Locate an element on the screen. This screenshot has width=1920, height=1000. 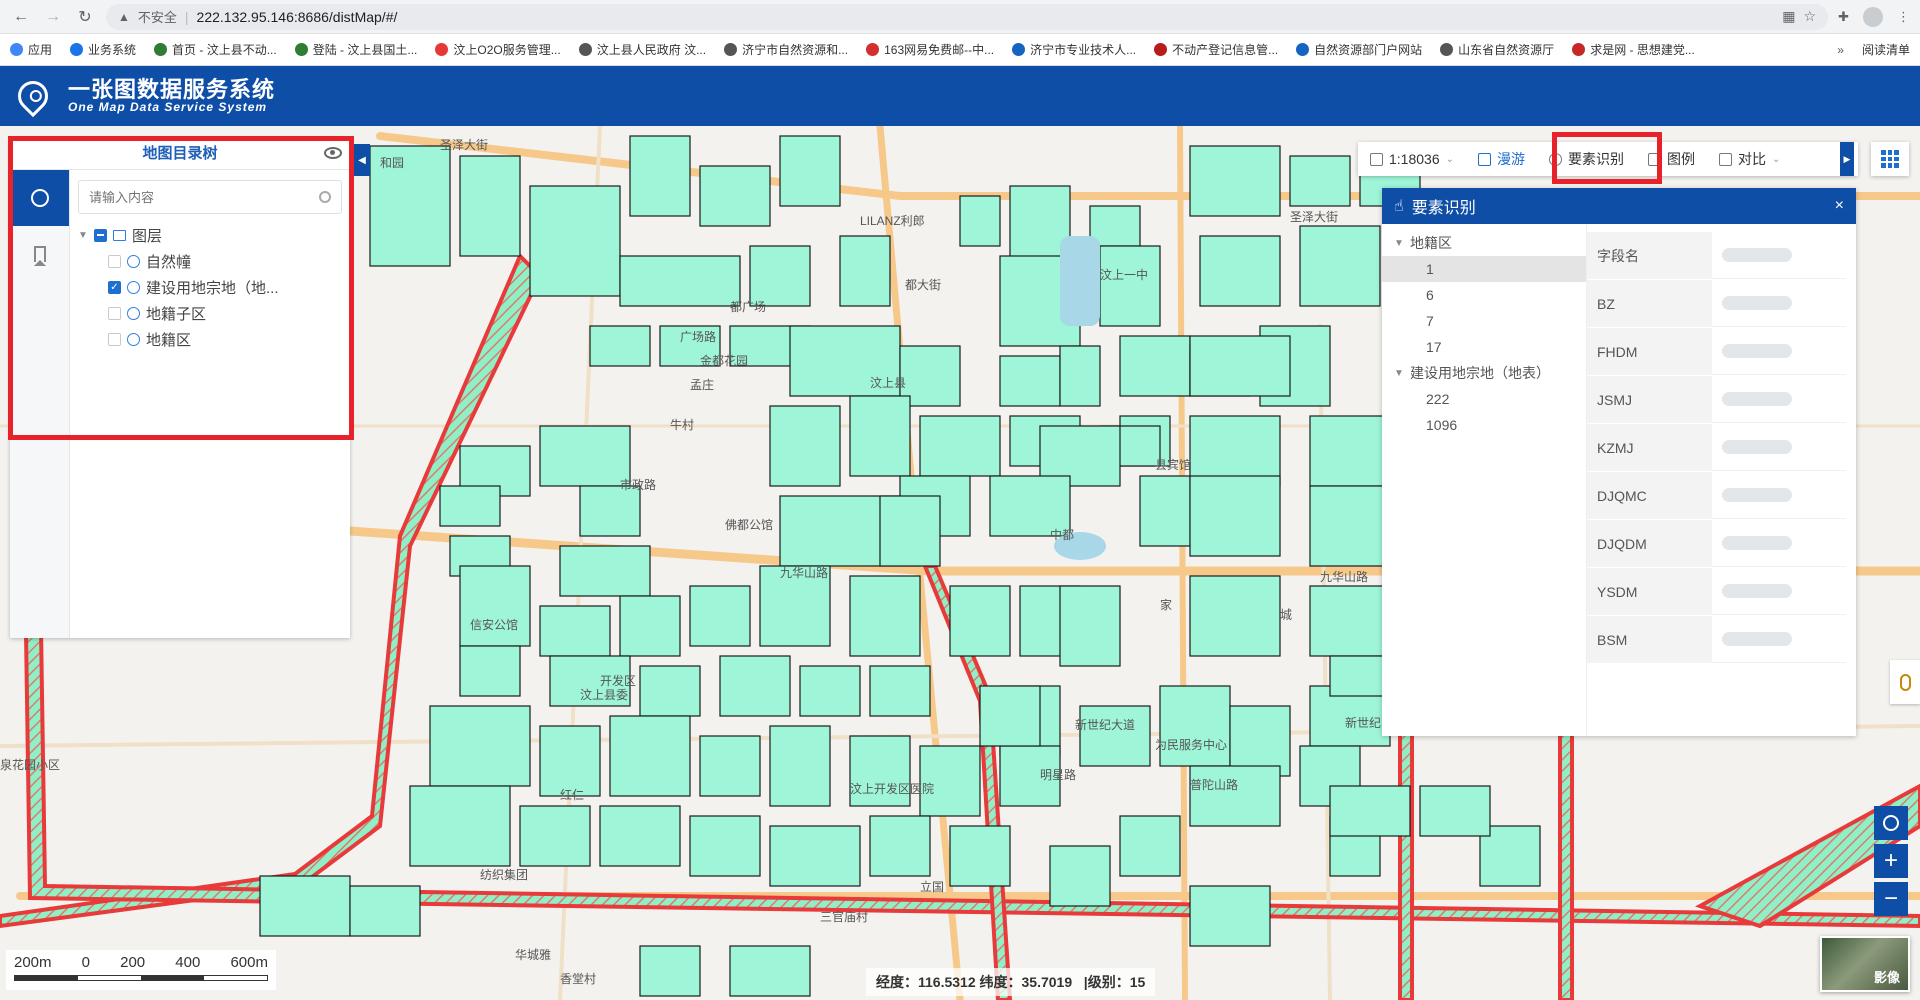
star-icon: ☆ is located at coordinates (1810, 16).